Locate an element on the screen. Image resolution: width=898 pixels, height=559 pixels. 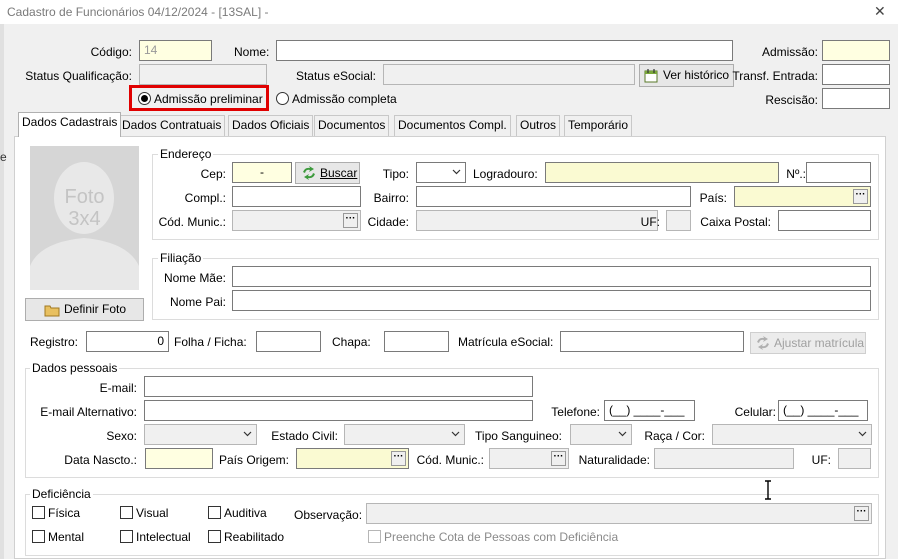
celular-field: (__) ____-___ is located at coordinates (823, 410).